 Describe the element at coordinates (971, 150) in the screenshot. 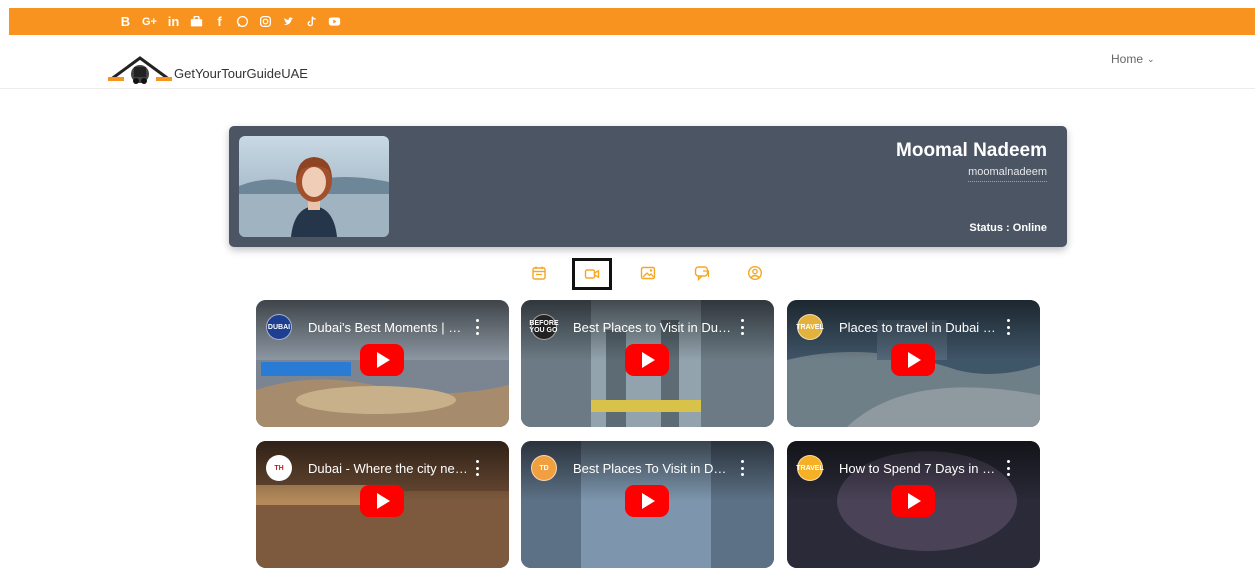

I see `profile-name: Moomal Nadeem` at that location.